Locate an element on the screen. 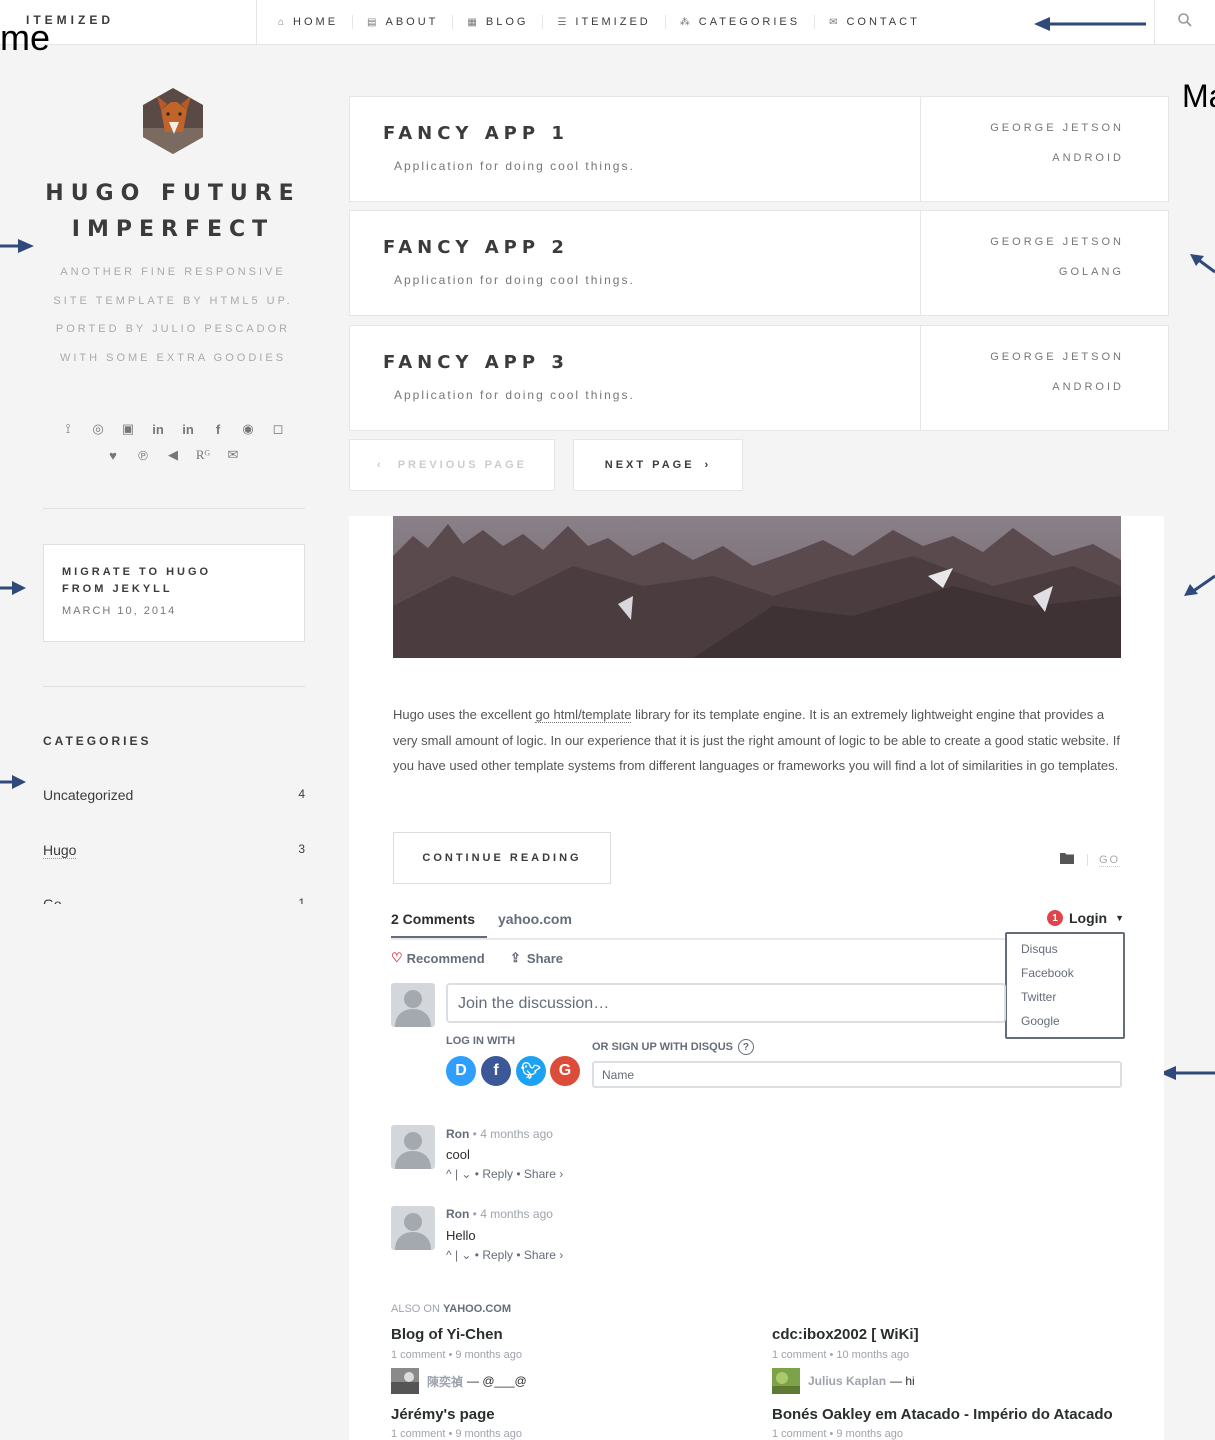  heart-icon: ♡ is located at coordinates (397, 957).